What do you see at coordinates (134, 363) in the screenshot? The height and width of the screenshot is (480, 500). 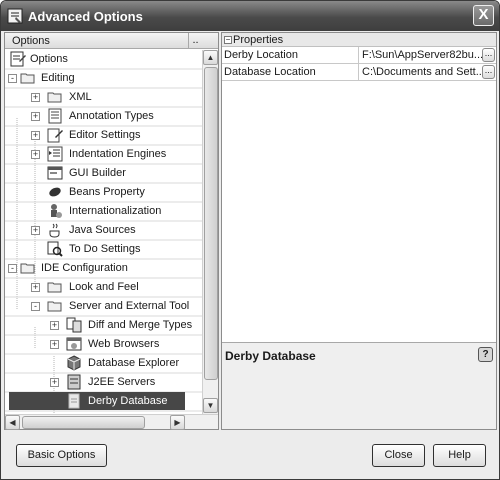 I see `tree-item-label: Database Explorer` at bounding box center [134, 363].